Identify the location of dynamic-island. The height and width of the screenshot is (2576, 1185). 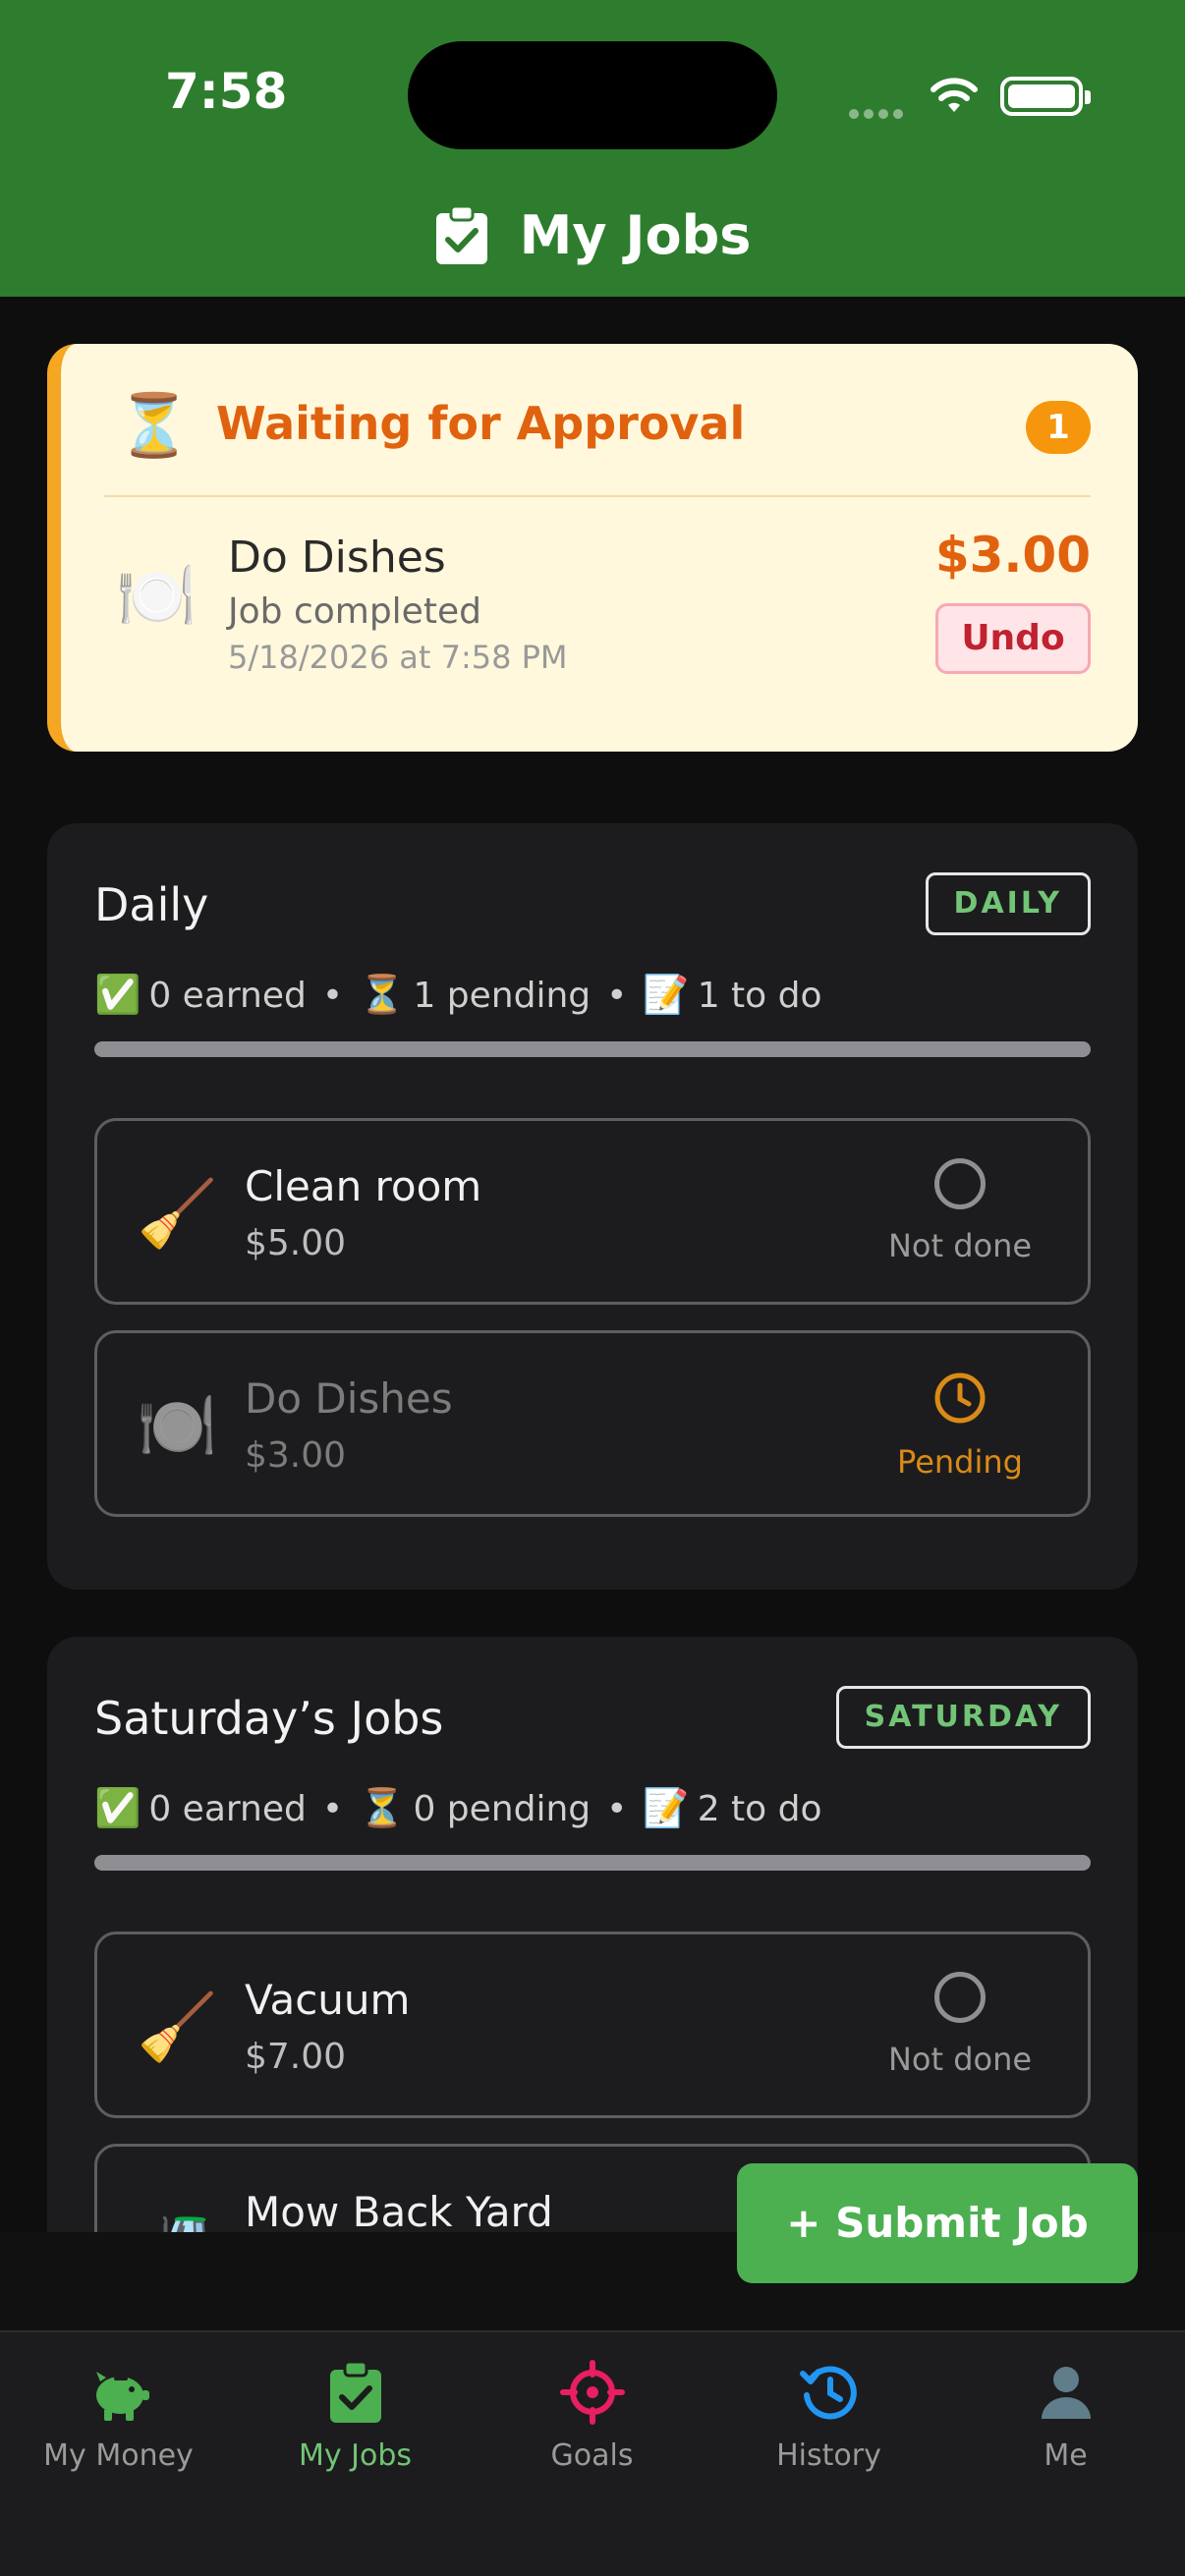
(592, 95).